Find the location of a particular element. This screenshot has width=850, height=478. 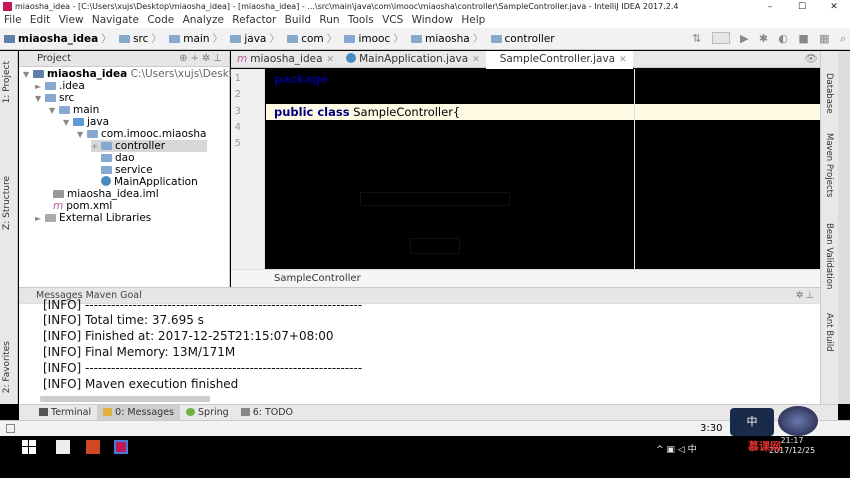

breadcrumb-java: java is located at coordinates (248, 39).